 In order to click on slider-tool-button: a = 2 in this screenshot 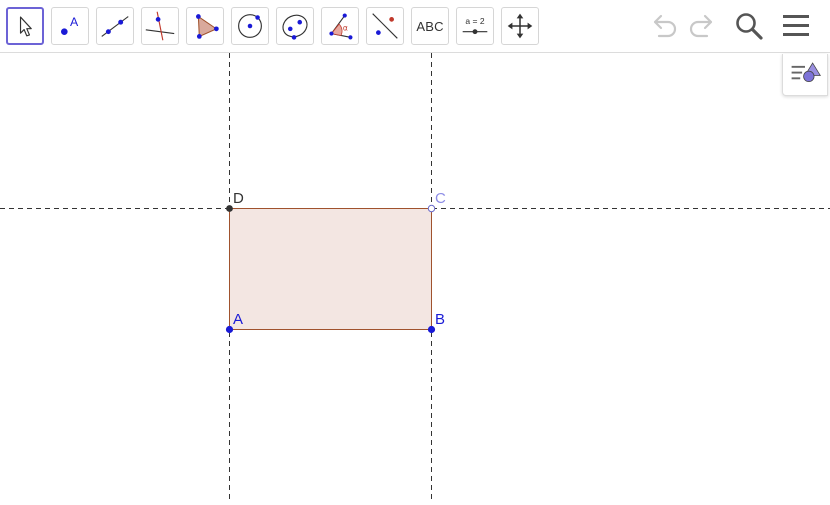, I will do `click(475, 26)`.